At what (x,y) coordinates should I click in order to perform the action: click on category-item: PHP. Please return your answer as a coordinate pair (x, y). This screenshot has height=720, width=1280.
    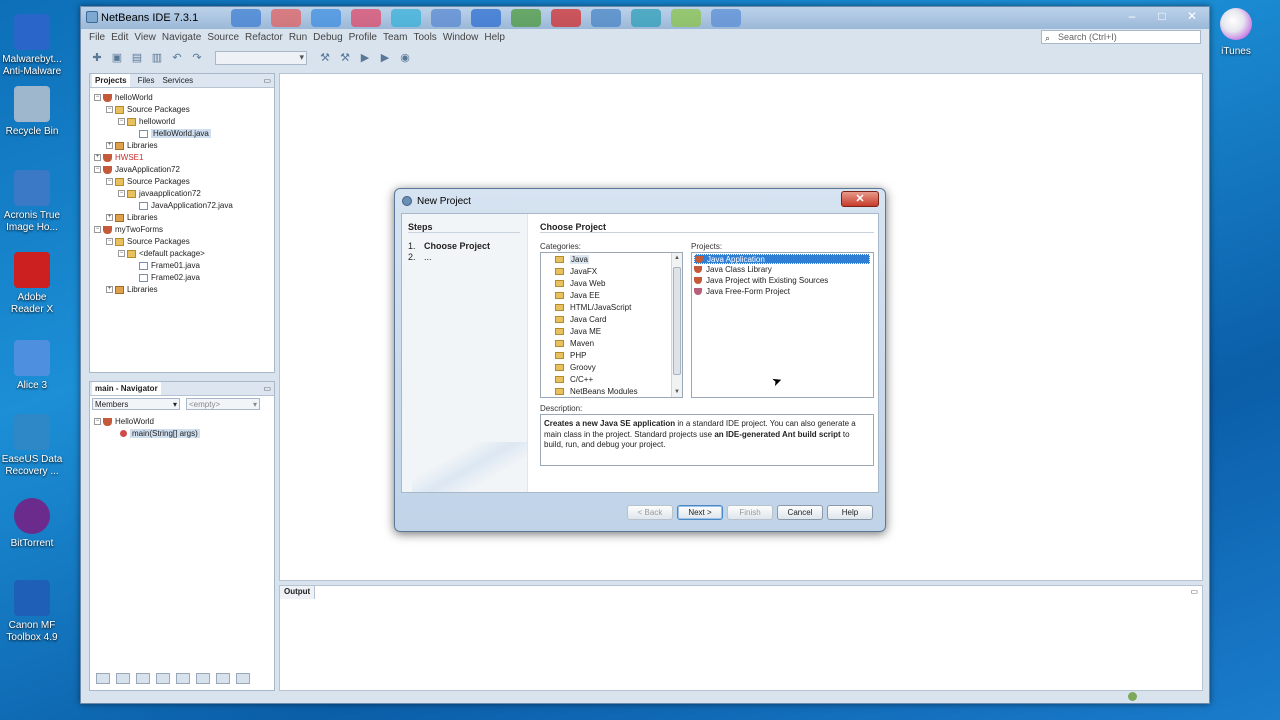
    Looking at the image, I should click on (570, 355).